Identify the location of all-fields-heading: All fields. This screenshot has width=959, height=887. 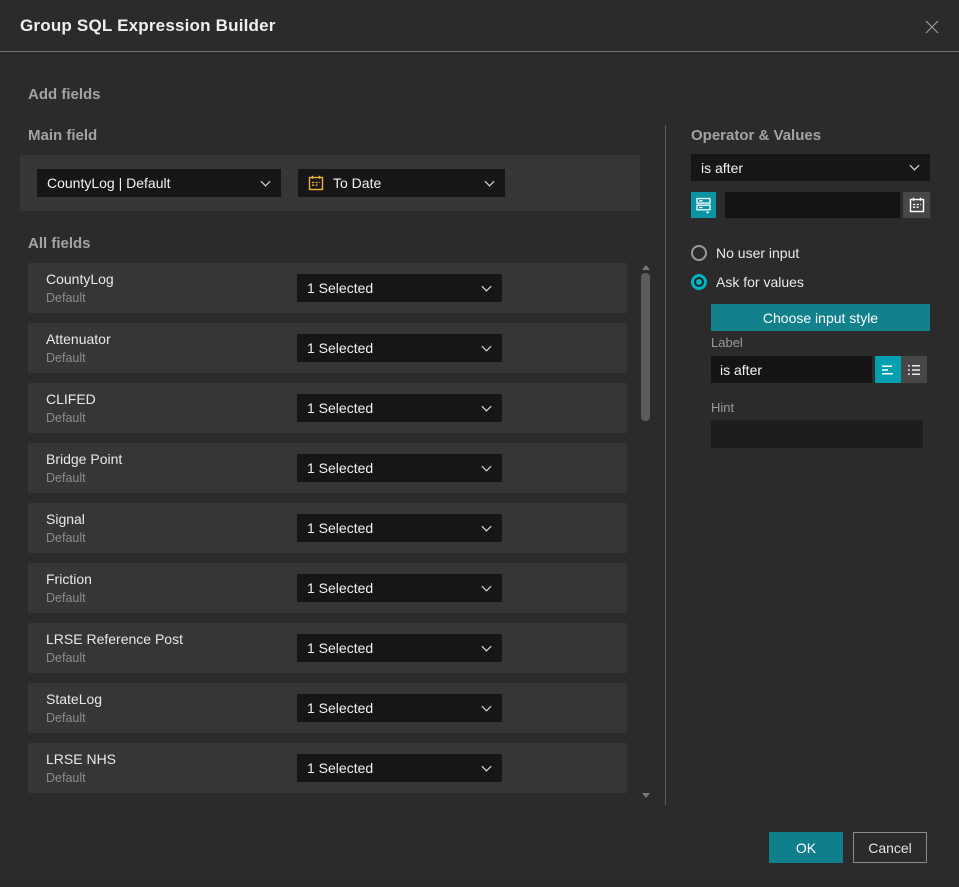
(59, 243).